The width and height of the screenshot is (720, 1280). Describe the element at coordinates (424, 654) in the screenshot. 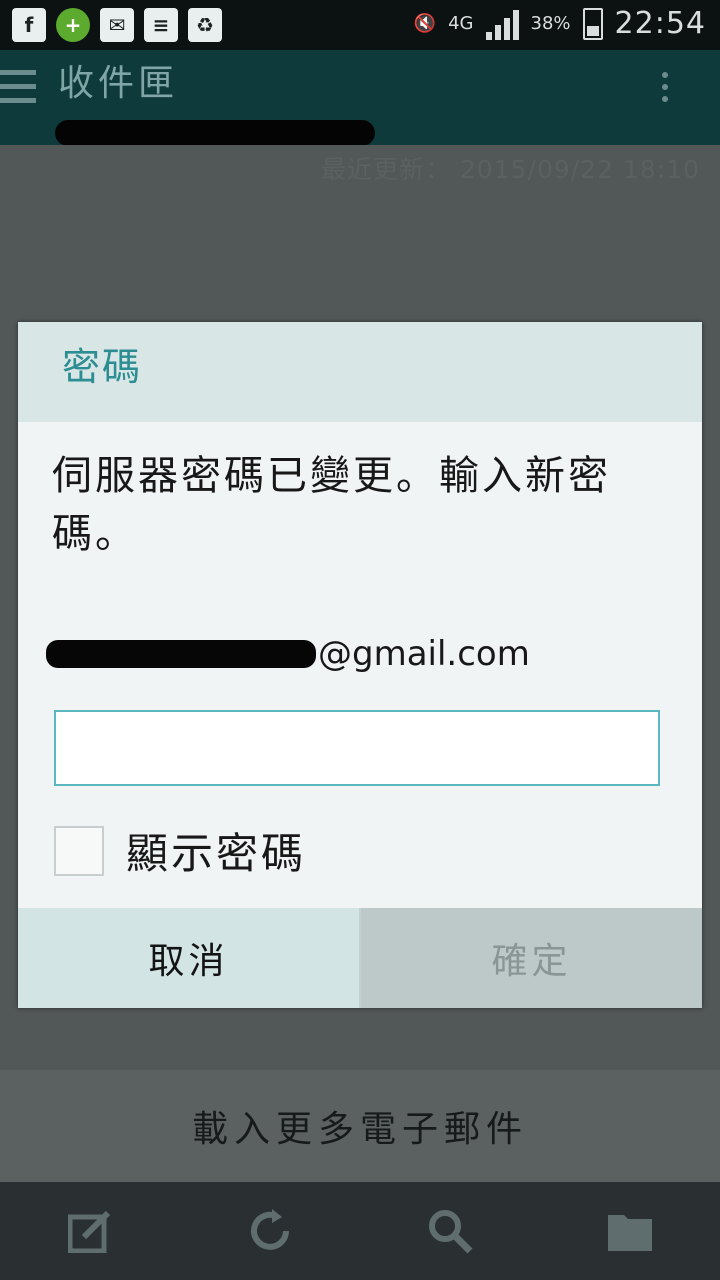

I see `email-domain: @gmail.com` at that location.